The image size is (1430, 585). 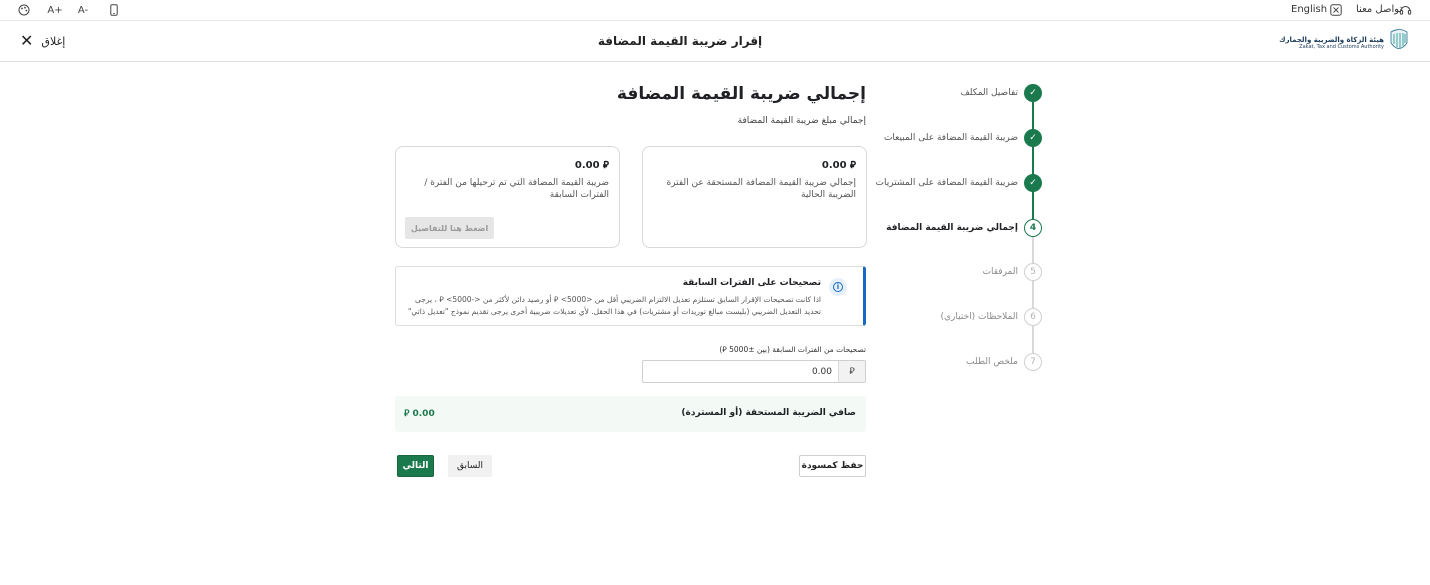 I want to click on step-number: 6, so click(x=1033, y=317).